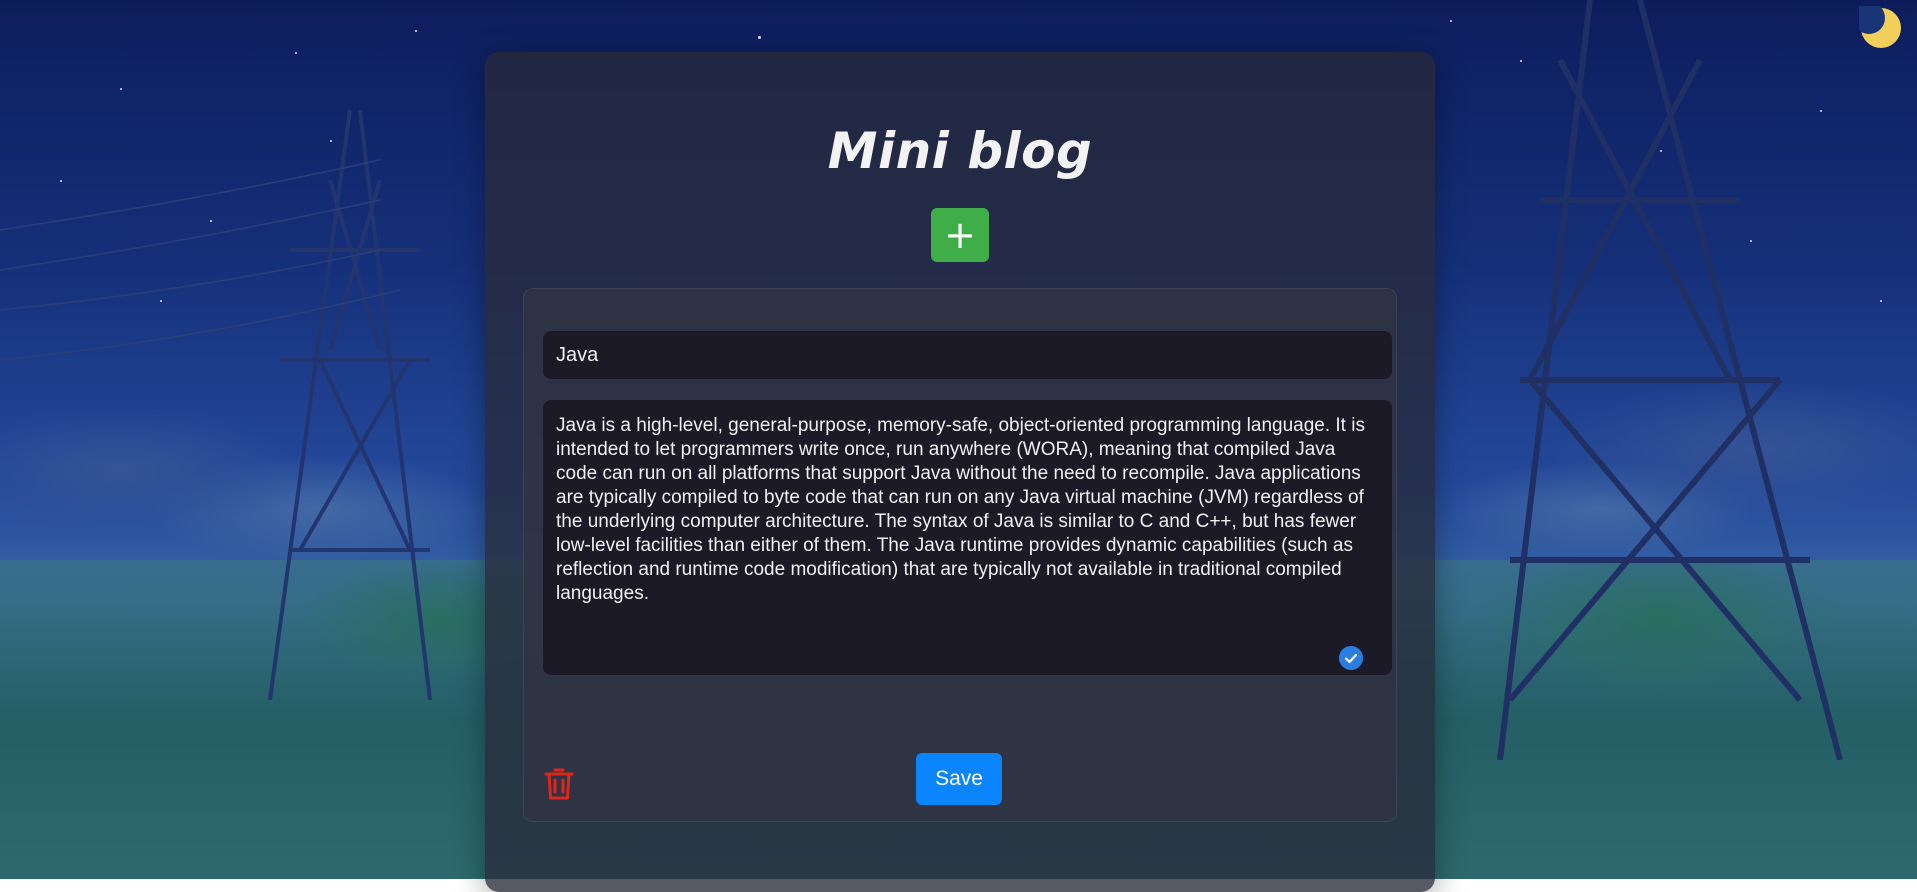  Describe the element at coordinates (559, 784) in the screenshot. I see `trash-icon` at that location.